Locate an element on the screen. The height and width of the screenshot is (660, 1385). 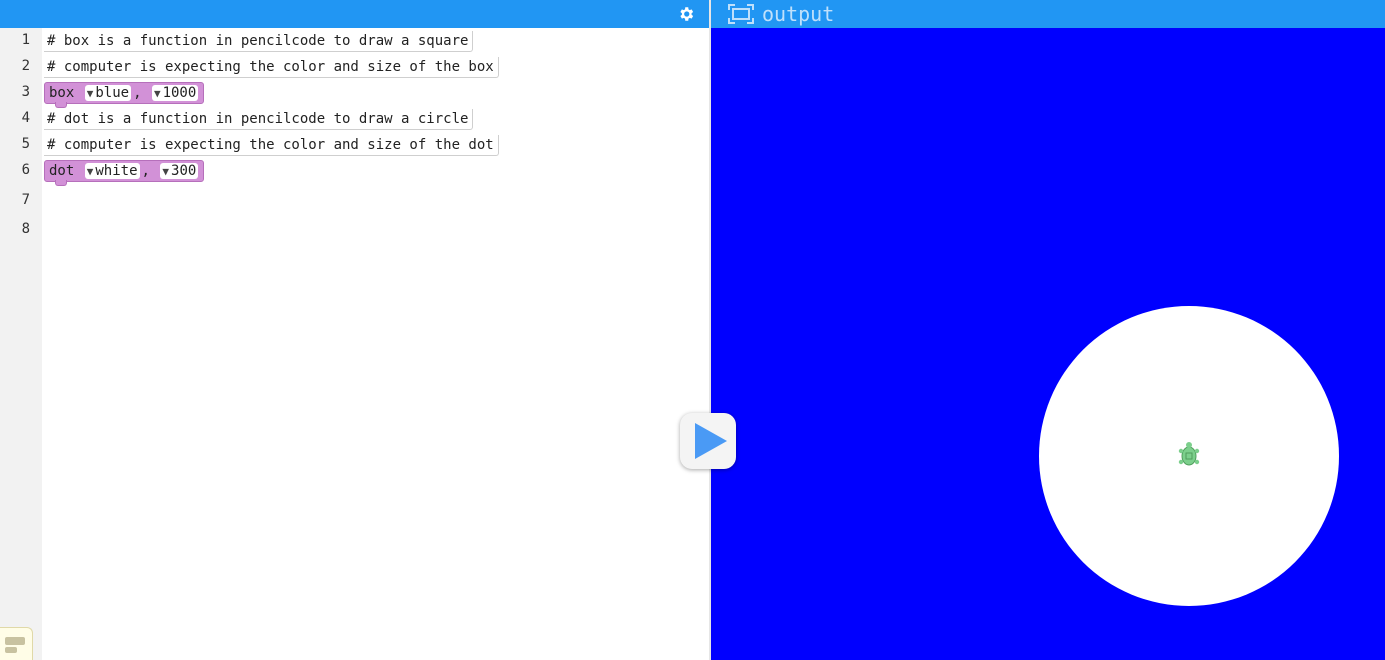
dot-command-block: dot ▼ white , ▼ 300 is located at coordinates (124, 173).